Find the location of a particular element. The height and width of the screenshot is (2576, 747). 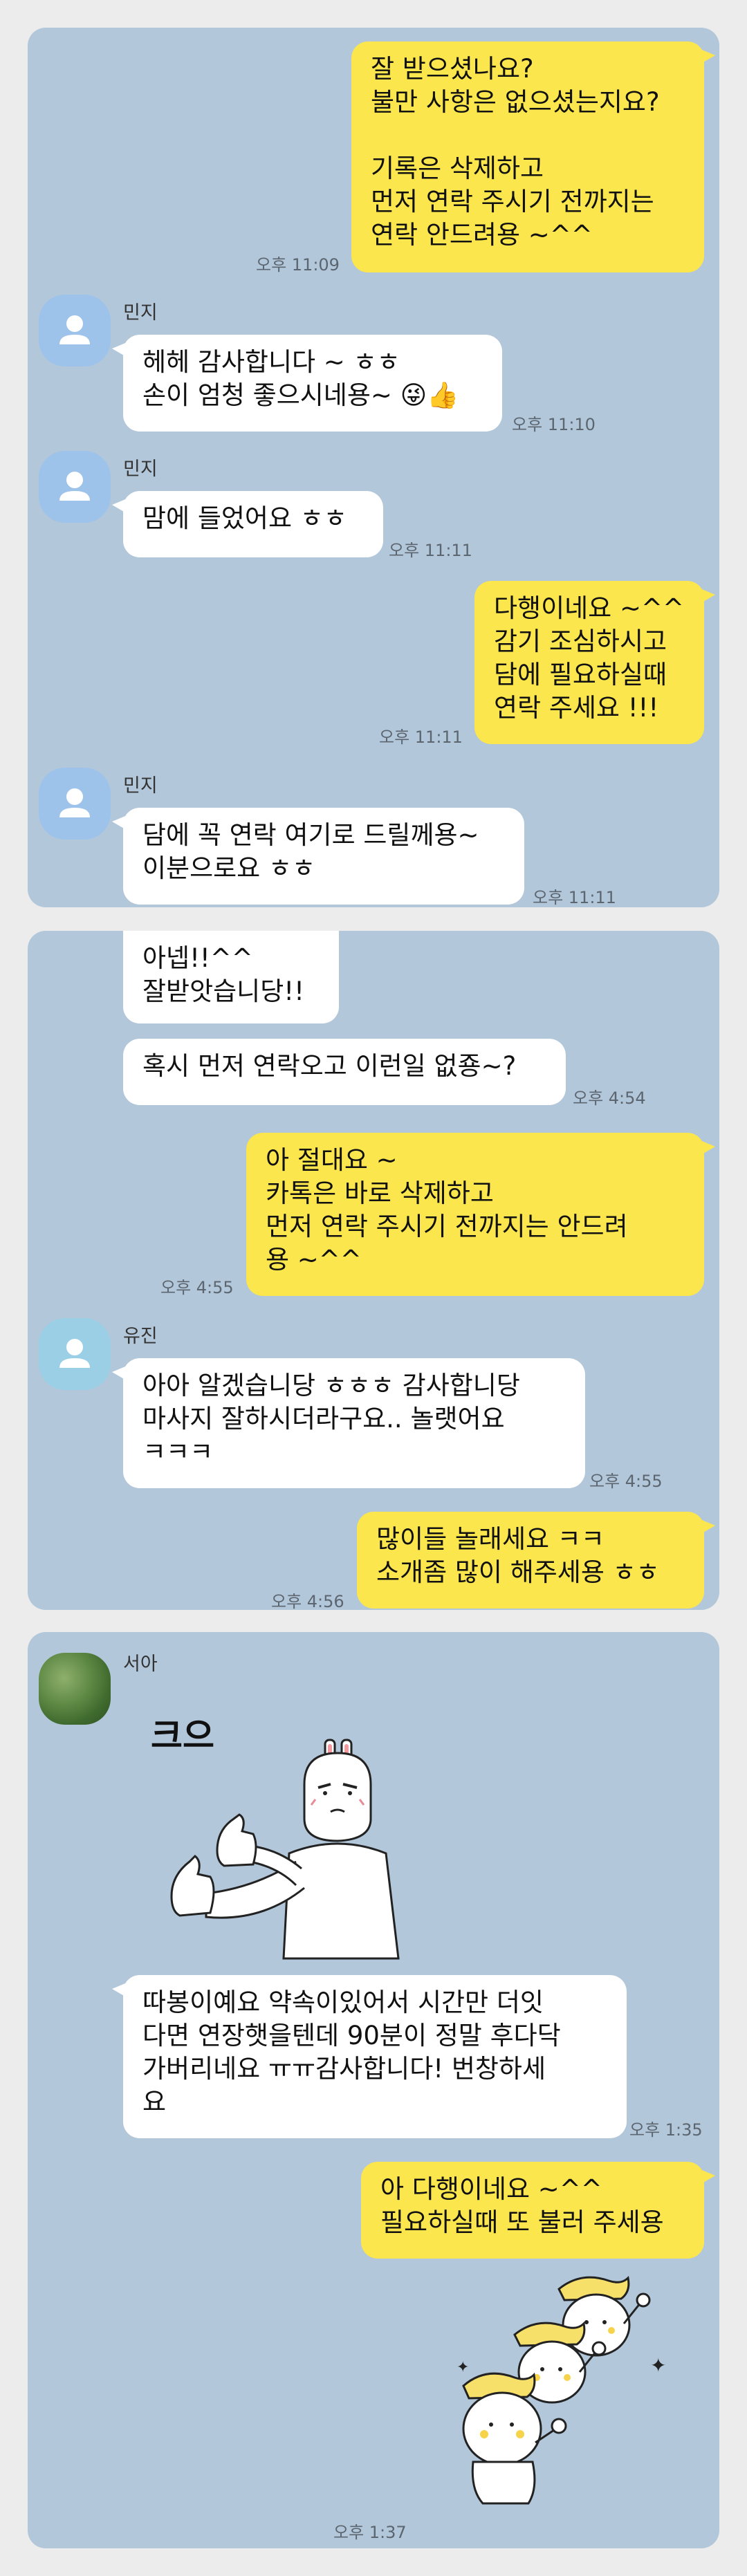

message-bubble-mine: 아 다행이네요 ~^^ 필요하실때 또 불러 주세용 is located at coordinates (538, 2210).